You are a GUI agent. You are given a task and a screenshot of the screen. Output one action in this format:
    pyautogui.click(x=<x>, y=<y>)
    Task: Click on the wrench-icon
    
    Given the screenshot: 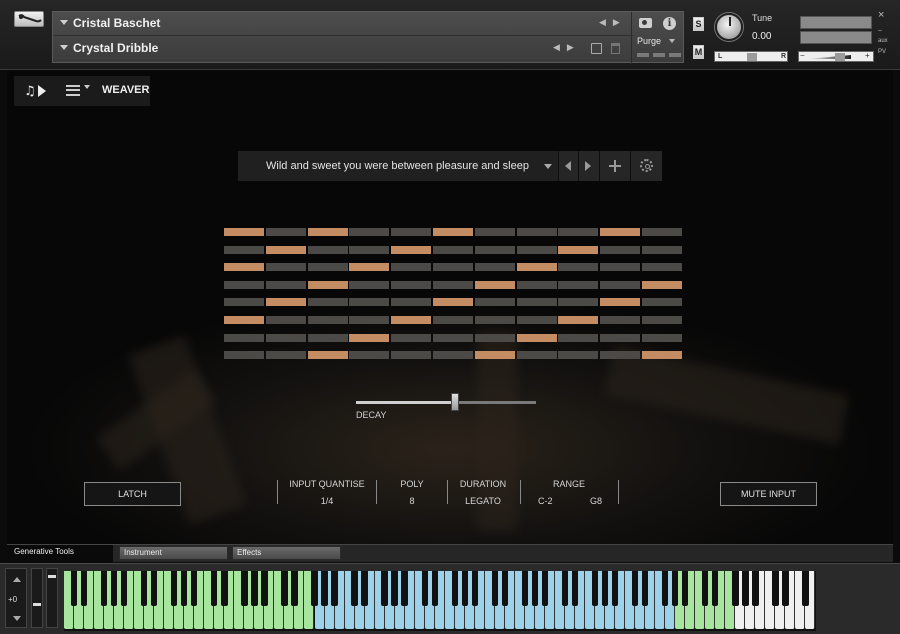 What is the action you would take?
    pyautogui.click(x=29, y=19)
    